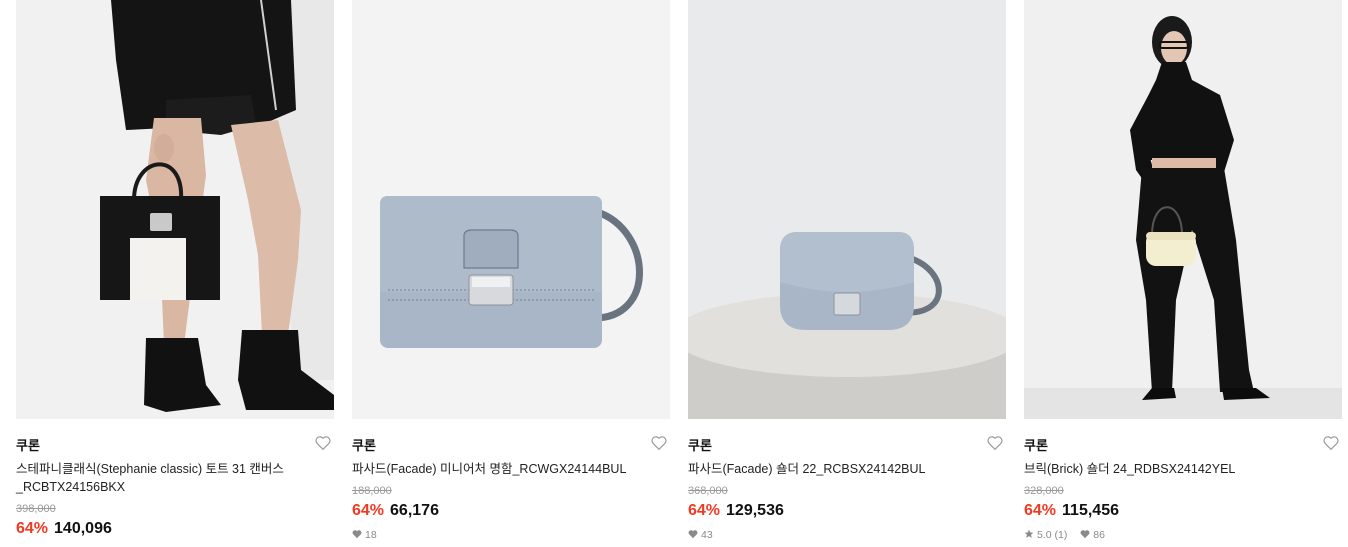  Describe the element at coordinates (83, 528) in the screenshot. I see `sale-price: 140,096` at that location.